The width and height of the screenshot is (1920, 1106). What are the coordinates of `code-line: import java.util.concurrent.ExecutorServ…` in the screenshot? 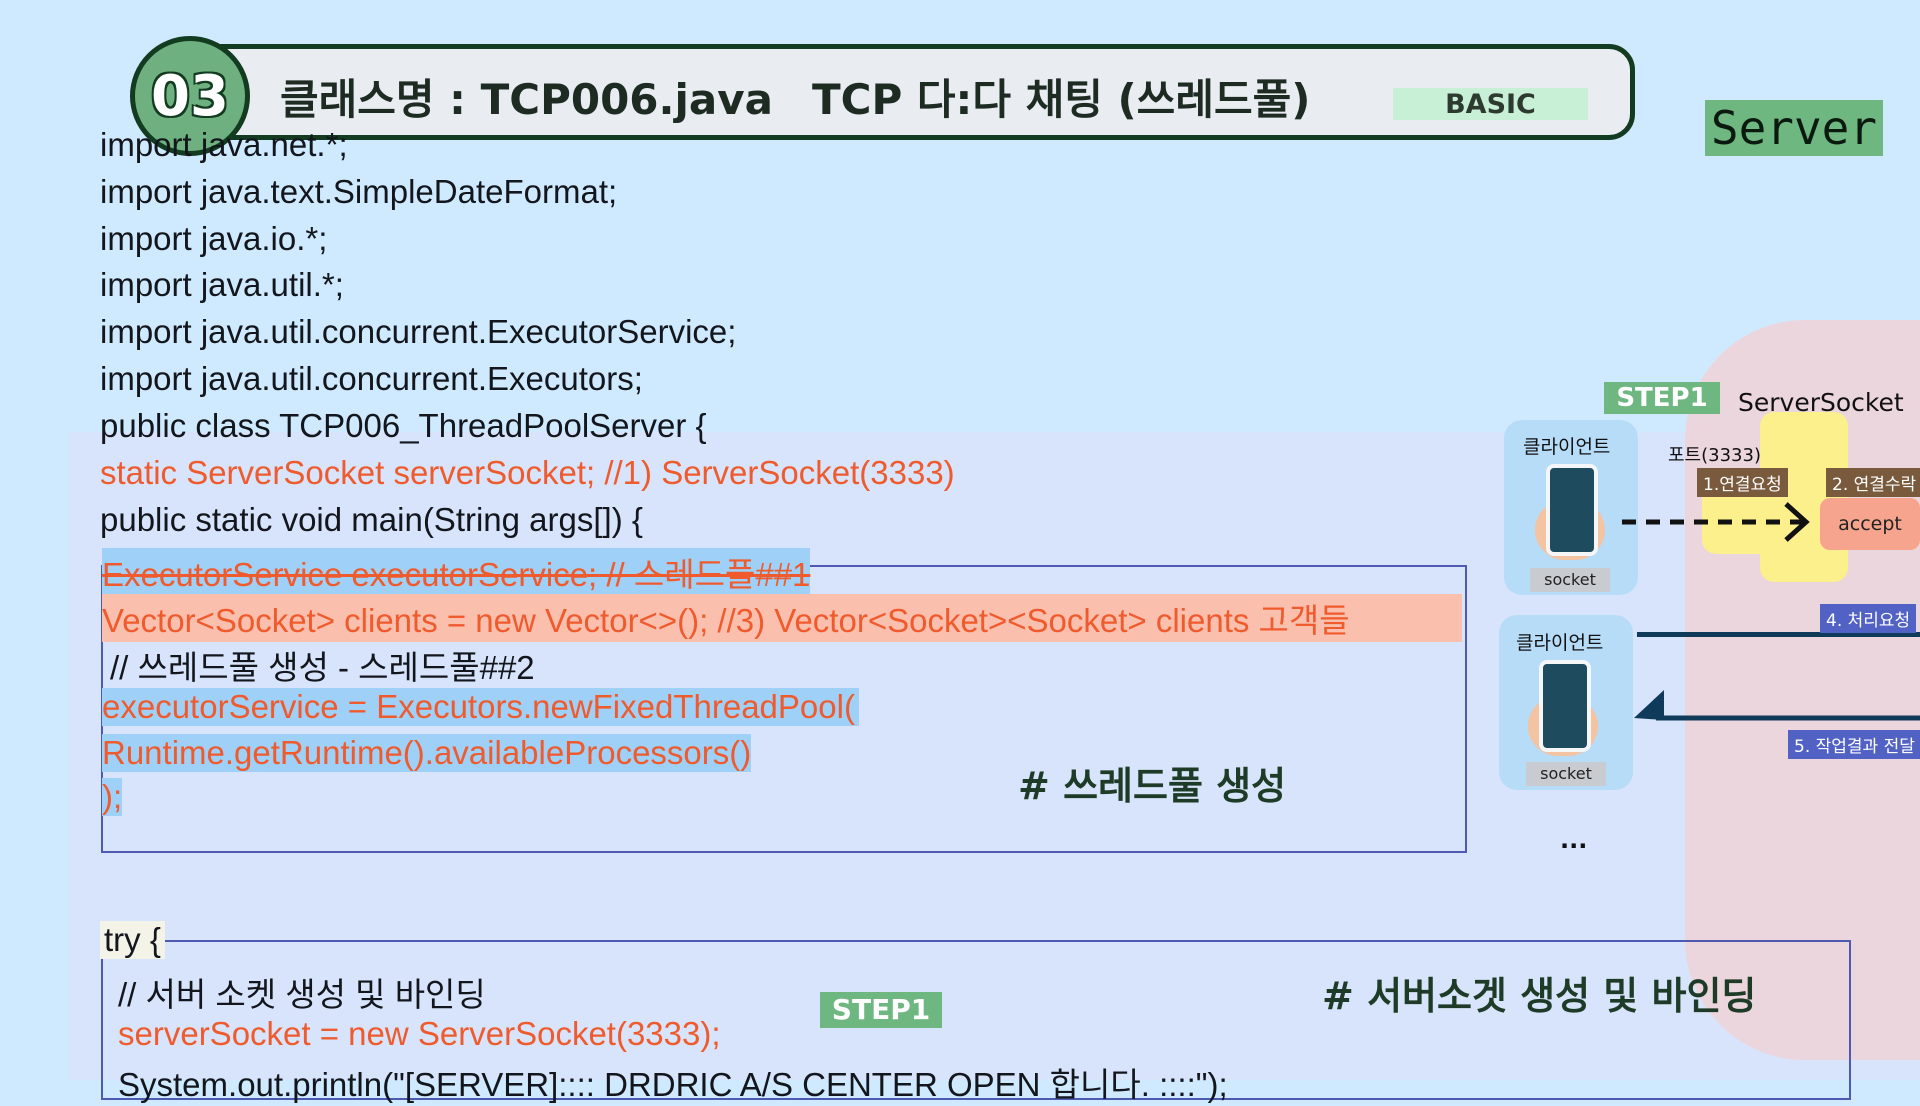 It's located at (418, 331).